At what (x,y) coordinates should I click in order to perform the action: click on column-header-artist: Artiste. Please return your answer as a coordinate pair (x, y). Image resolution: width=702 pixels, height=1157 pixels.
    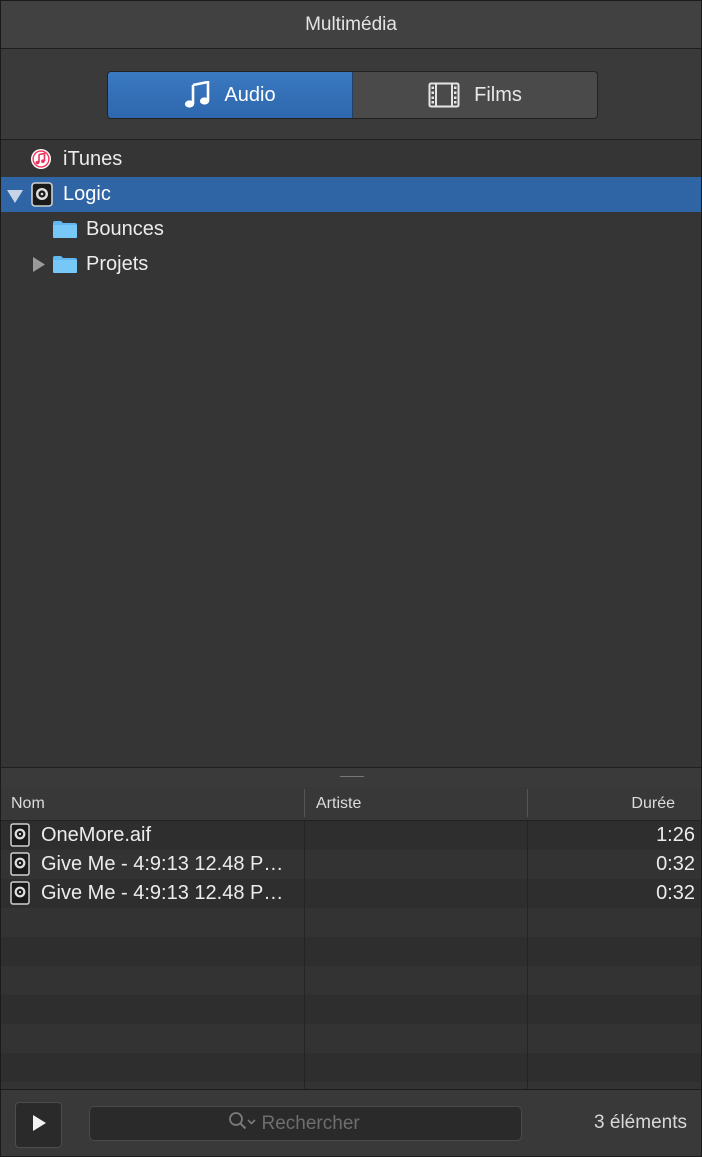
    Looking at the image, I should click on (416, 803).